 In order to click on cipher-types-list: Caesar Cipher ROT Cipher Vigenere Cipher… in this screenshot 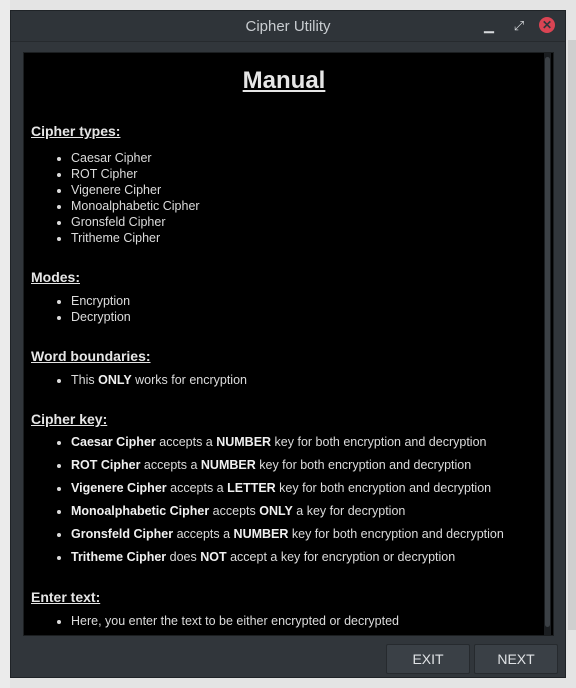, I will do `click(126, 198)`.